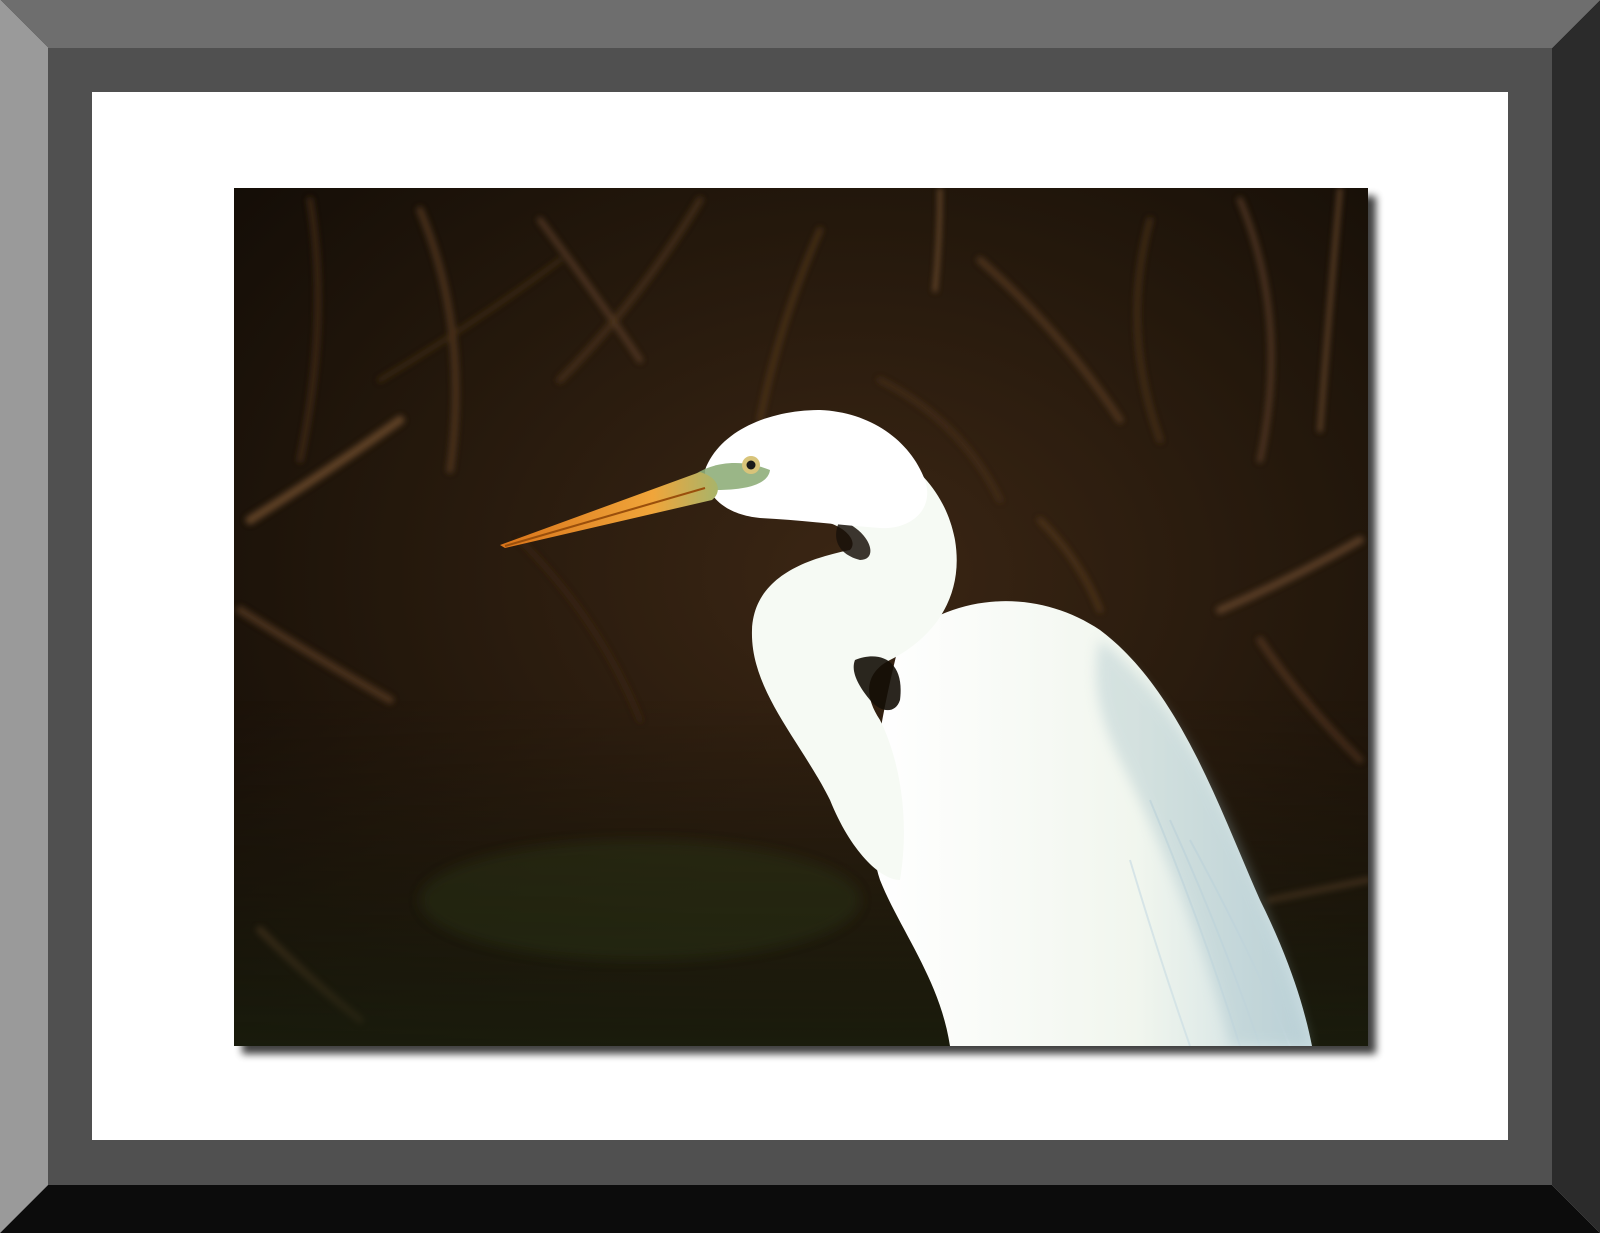 This screenshot has width=1600, height=1233. I want to click on water-green-tint, so click(640, 900).